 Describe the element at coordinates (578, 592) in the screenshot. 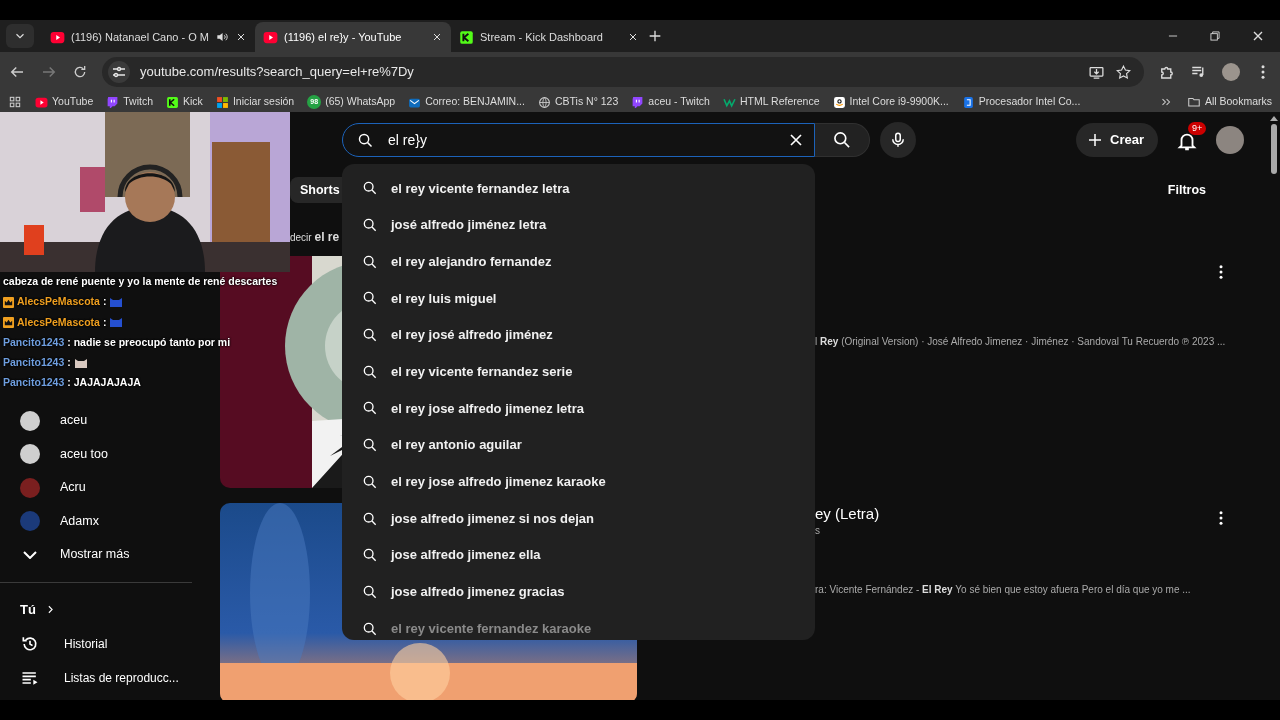

I see `search-suggestion: jose alfredo jimenez gracias` at that location.